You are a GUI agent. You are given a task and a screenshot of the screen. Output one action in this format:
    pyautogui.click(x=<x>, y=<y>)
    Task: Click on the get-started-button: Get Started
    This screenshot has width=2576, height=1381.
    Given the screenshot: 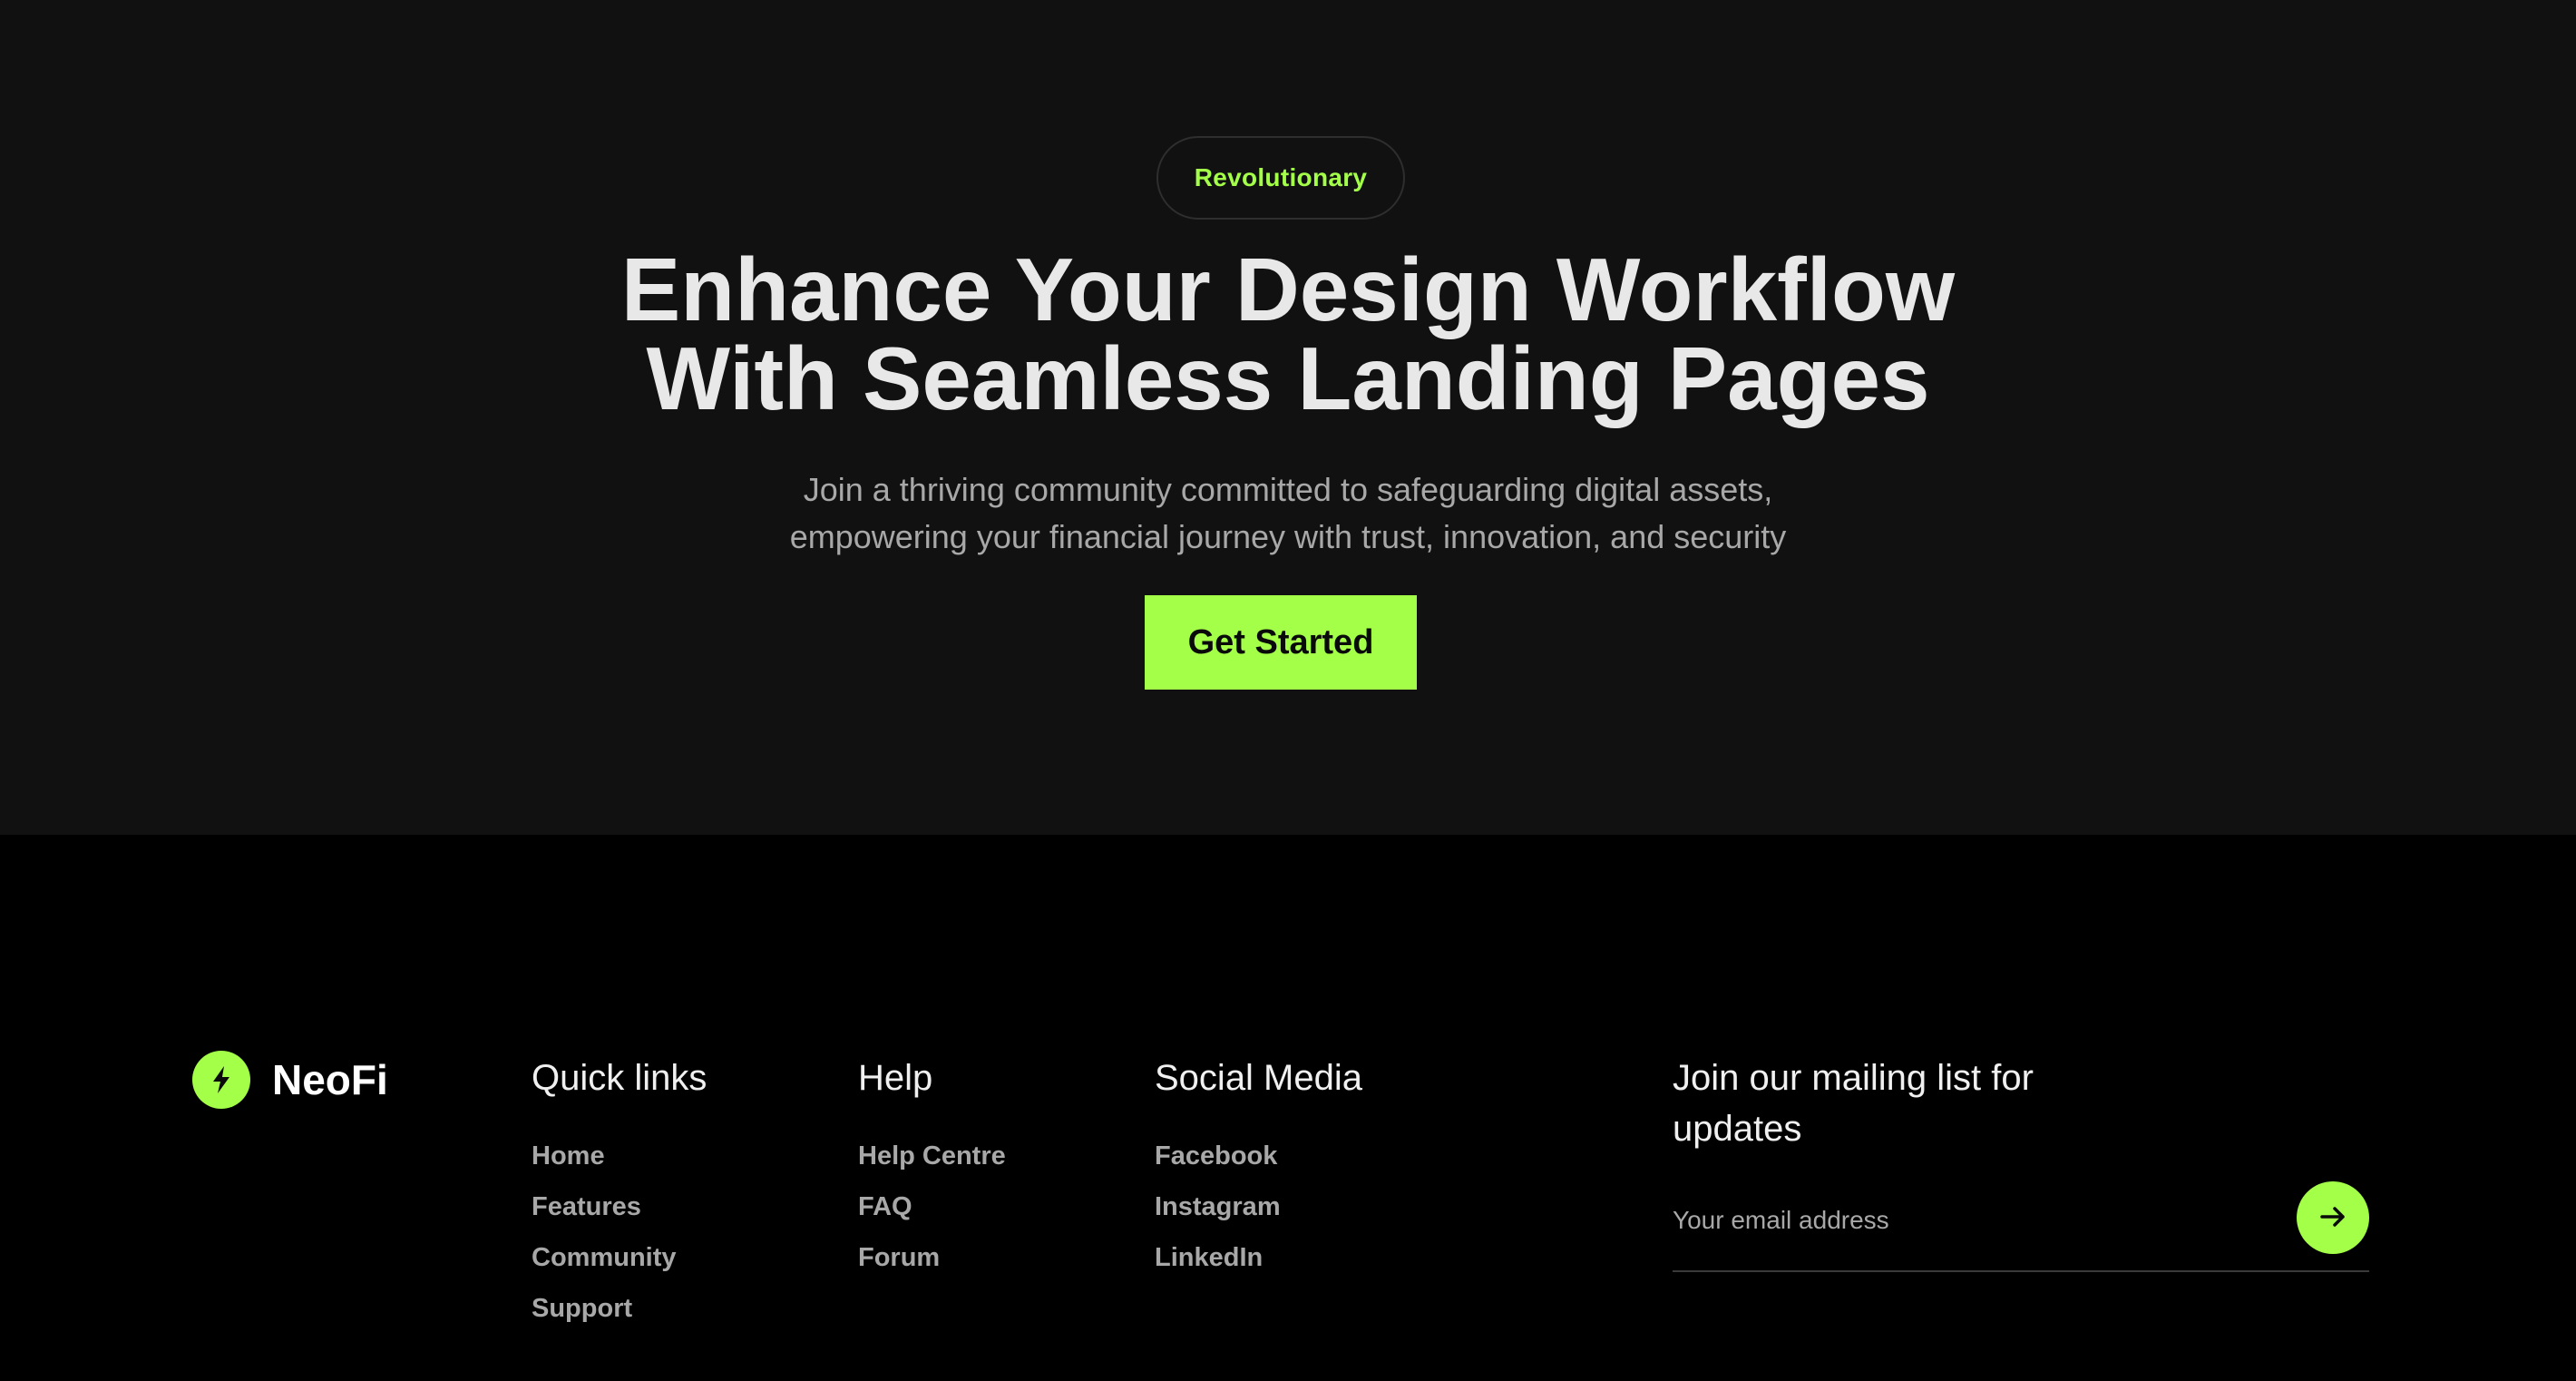 What is the action you would take?
    pyautogui.click(x=1281, y=642)
    